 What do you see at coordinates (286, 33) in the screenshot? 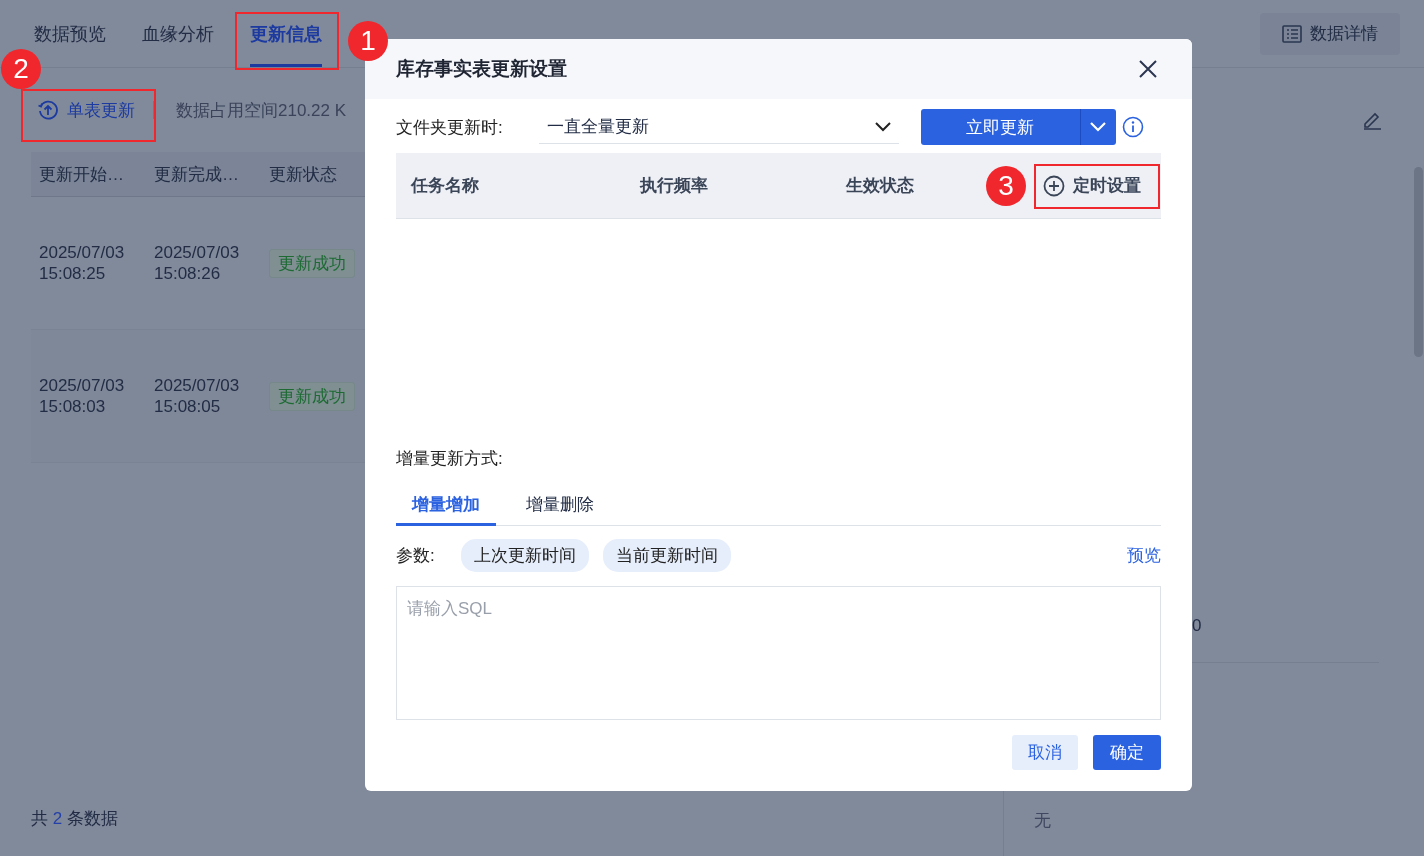
I see `page-tab: 更新信息` at bounding box center [286, 33].